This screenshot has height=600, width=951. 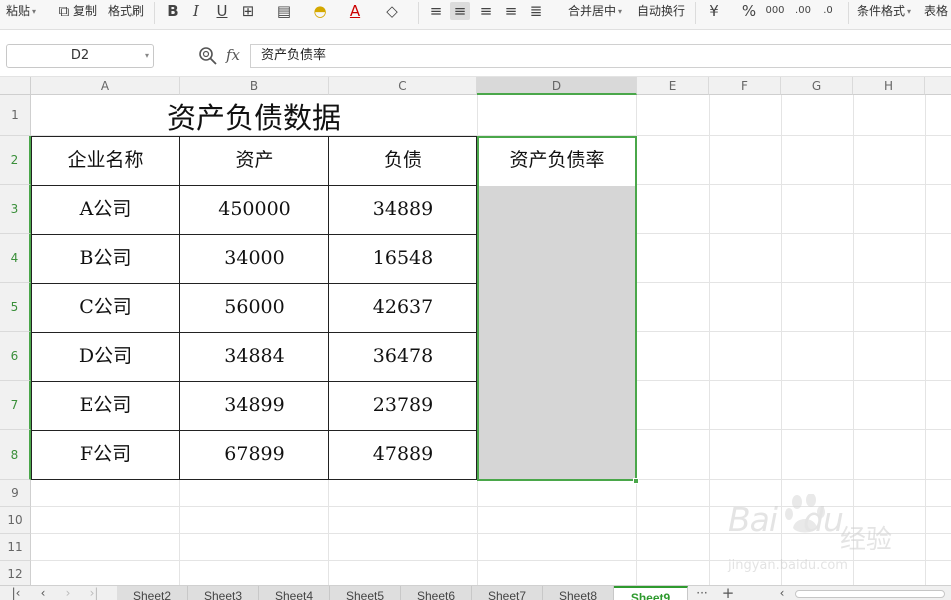 I want to click on cell-liabilities: 23789, so click(x=403, y=405).